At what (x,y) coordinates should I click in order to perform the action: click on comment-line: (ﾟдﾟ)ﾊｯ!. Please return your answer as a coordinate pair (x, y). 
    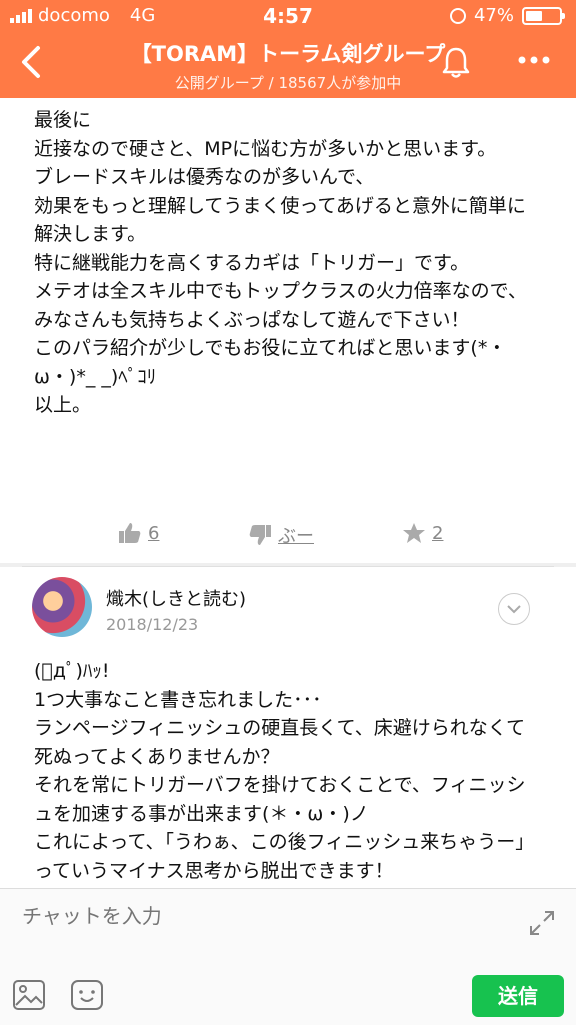
    Looking at the image, I should click on (72, 671).